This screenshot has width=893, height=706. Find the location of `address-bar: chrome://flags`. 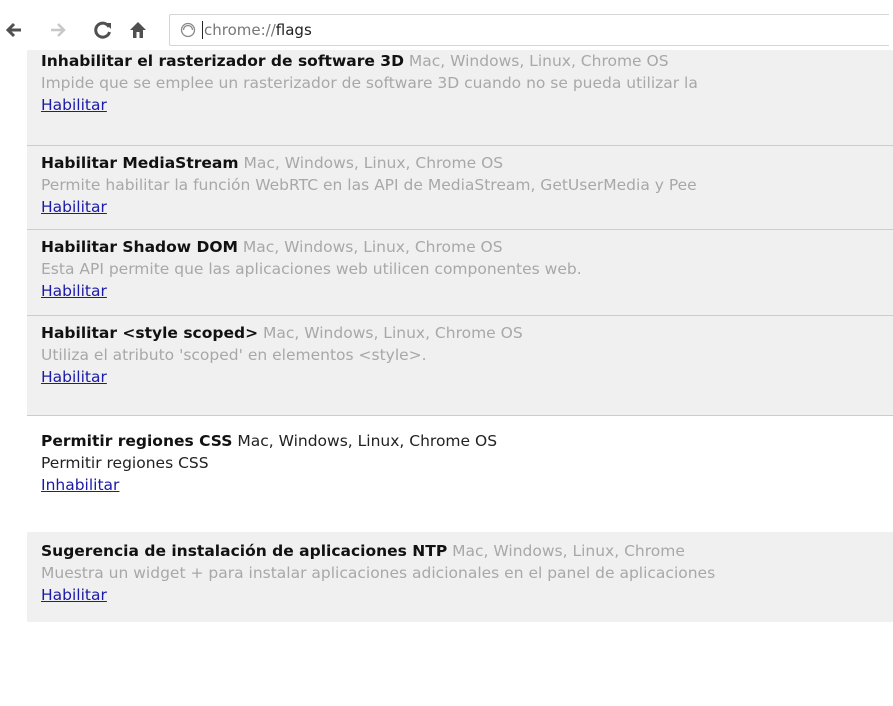

address-bar: chrome://flags is located at coordinates (529, 30).